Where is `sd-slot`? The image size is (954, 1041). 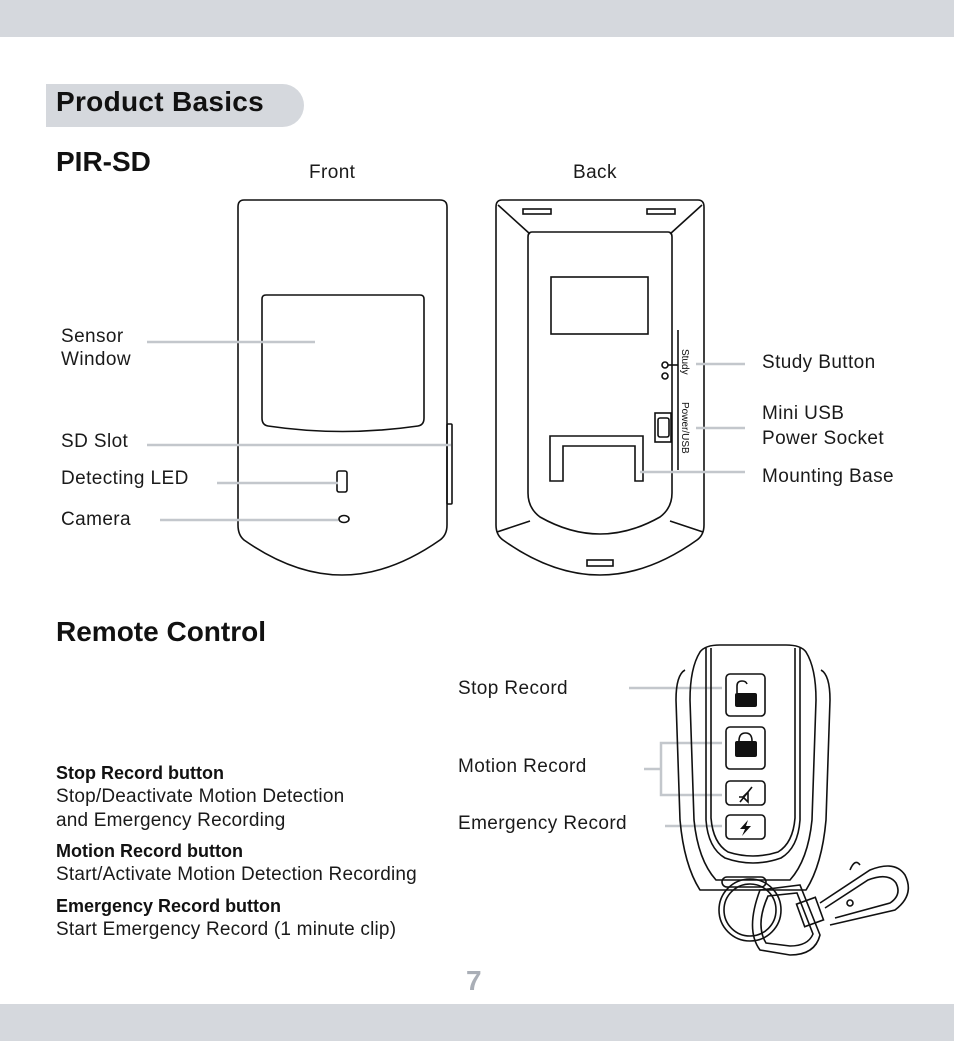 sd-slot is located at coordinates (449, 464).